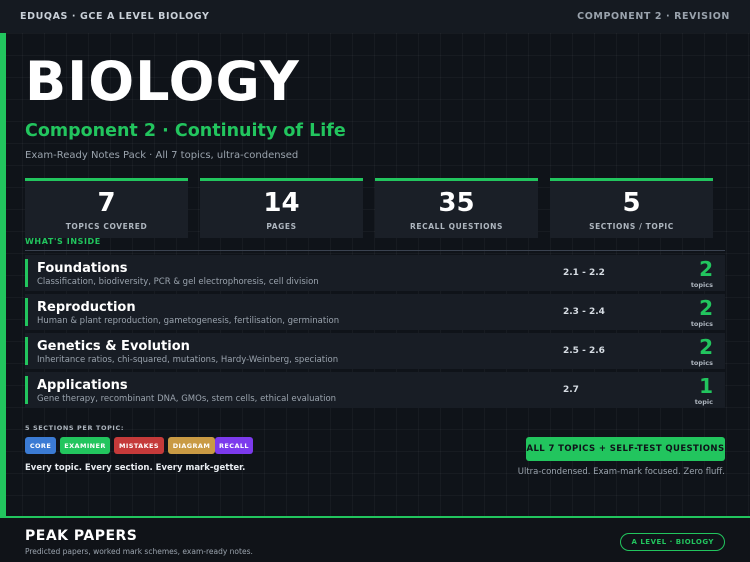 Image resolution: width=750 pixels, height=562 pixels. I want to click on page-subtitle: Component 2 · Continuity of Life, so click(185, 131).